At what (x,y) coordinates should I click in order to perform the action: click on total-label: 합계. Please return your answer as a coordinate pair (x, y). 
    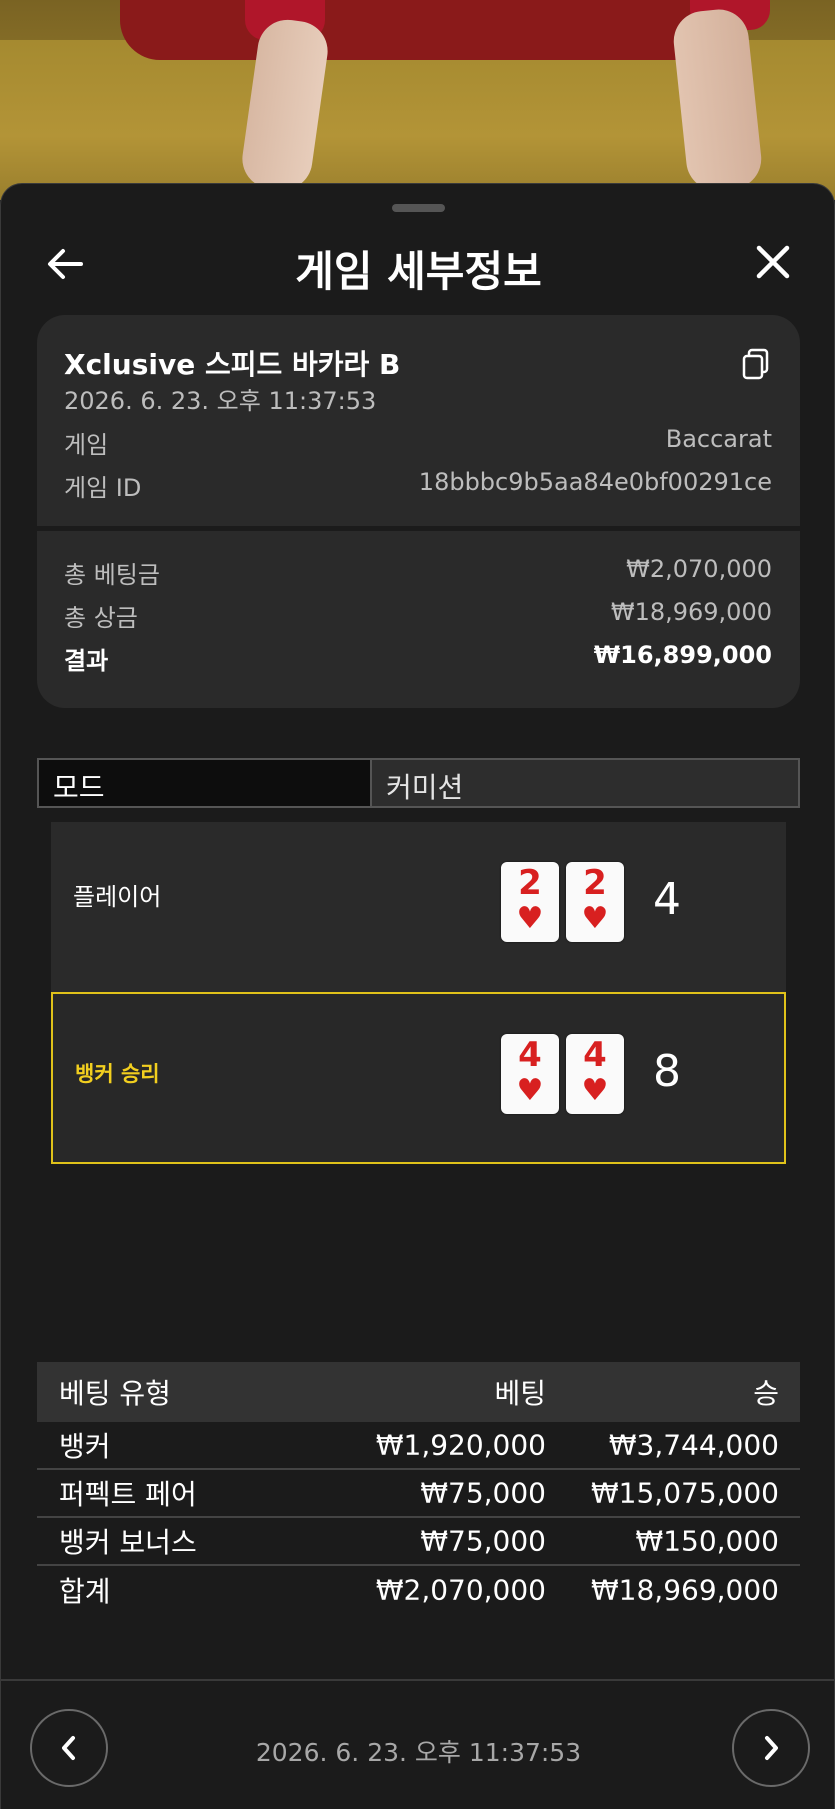
    Looking at the image, I should click on (85, 1591).